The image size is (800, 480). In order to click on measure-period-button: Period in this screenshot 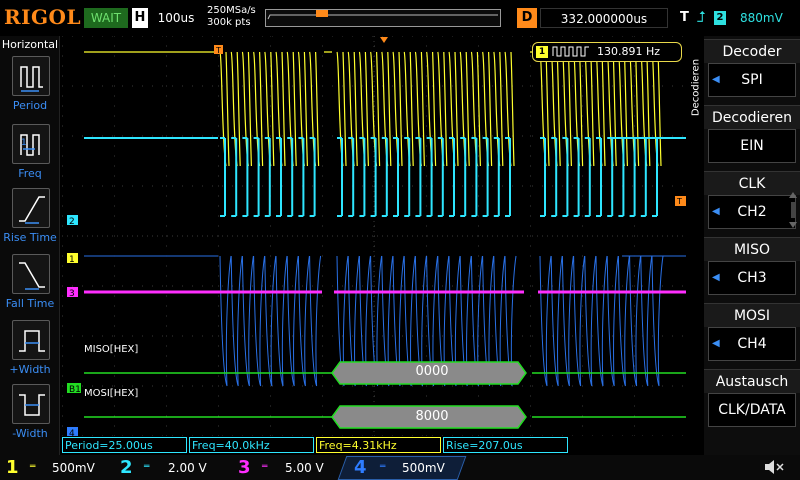, I will do `click(30, 88)`.